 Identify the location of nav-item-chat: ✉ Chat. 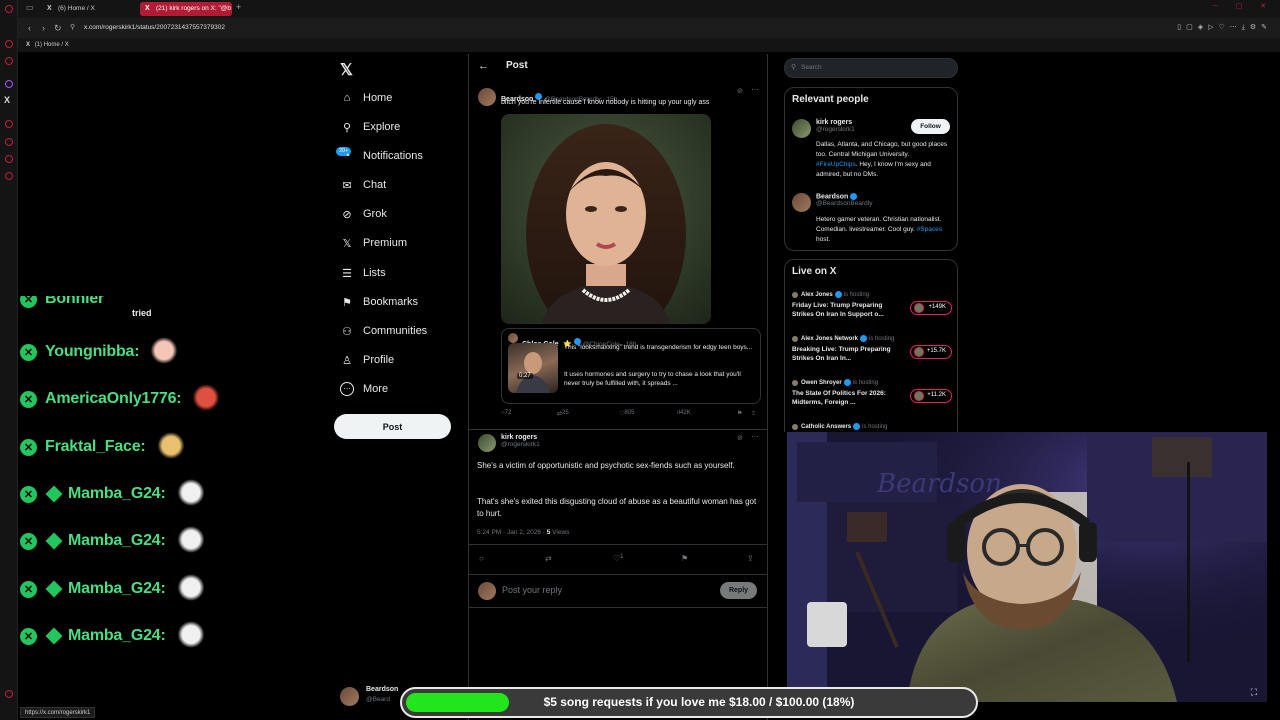
(363, 185).